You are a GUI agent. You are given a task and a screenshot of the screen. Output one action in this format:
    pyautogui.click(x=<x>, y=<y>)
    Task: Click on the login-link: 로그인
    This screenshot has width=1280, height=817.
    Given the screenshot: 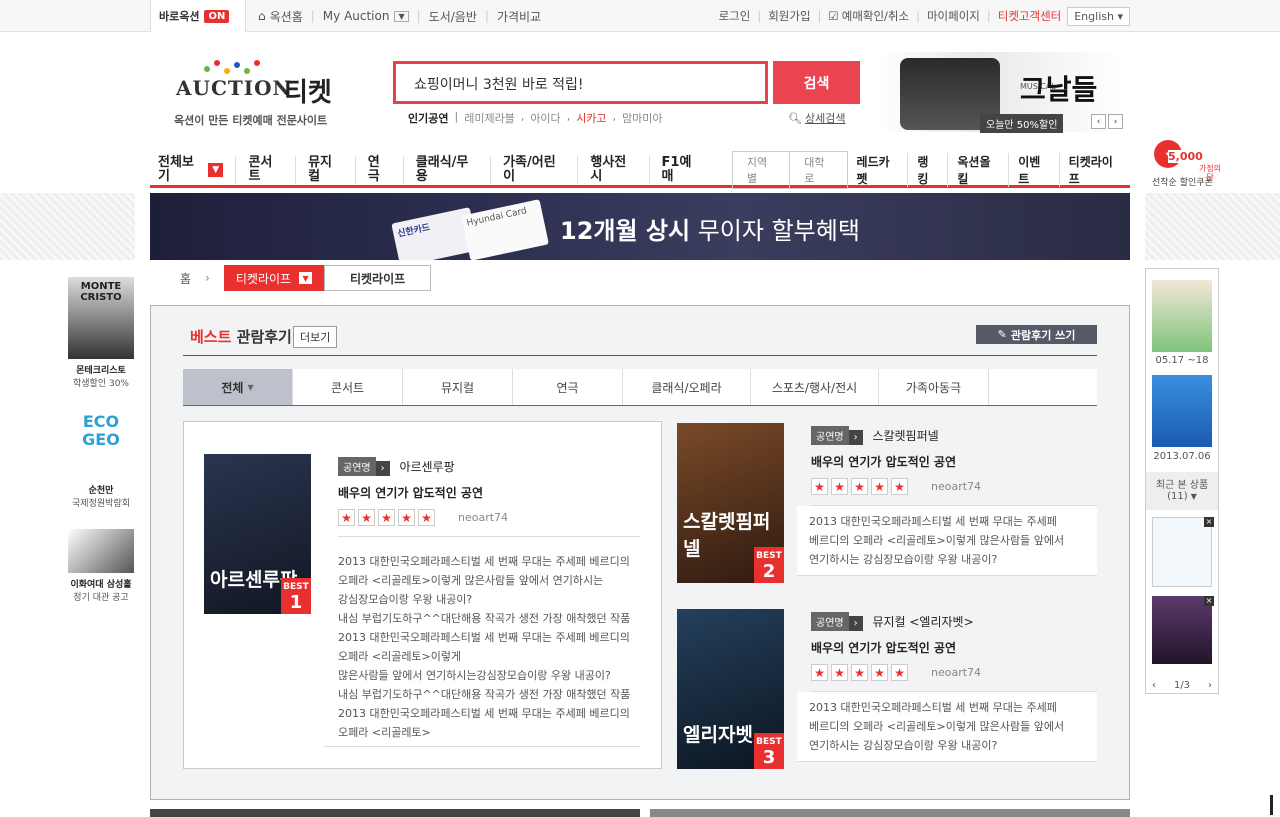 What is the action you would take?
    pyautogui.click(x=735, y=16)
    